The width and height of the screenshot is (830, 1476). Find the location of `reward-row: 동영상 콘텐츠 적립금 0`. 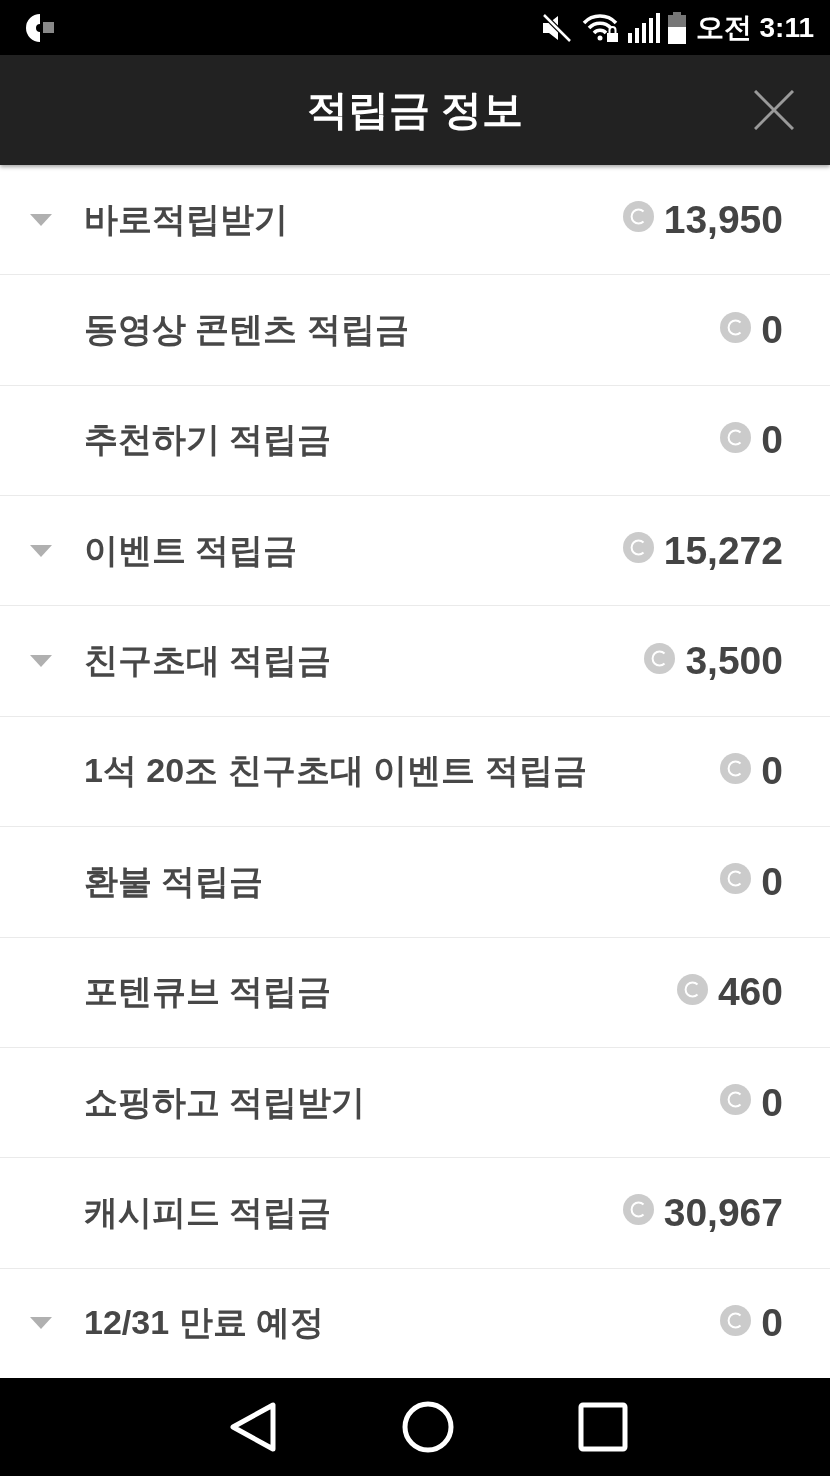

reward-row: 동영상 콘텐츠 적립금 0 is located at coordinates (415, 330).